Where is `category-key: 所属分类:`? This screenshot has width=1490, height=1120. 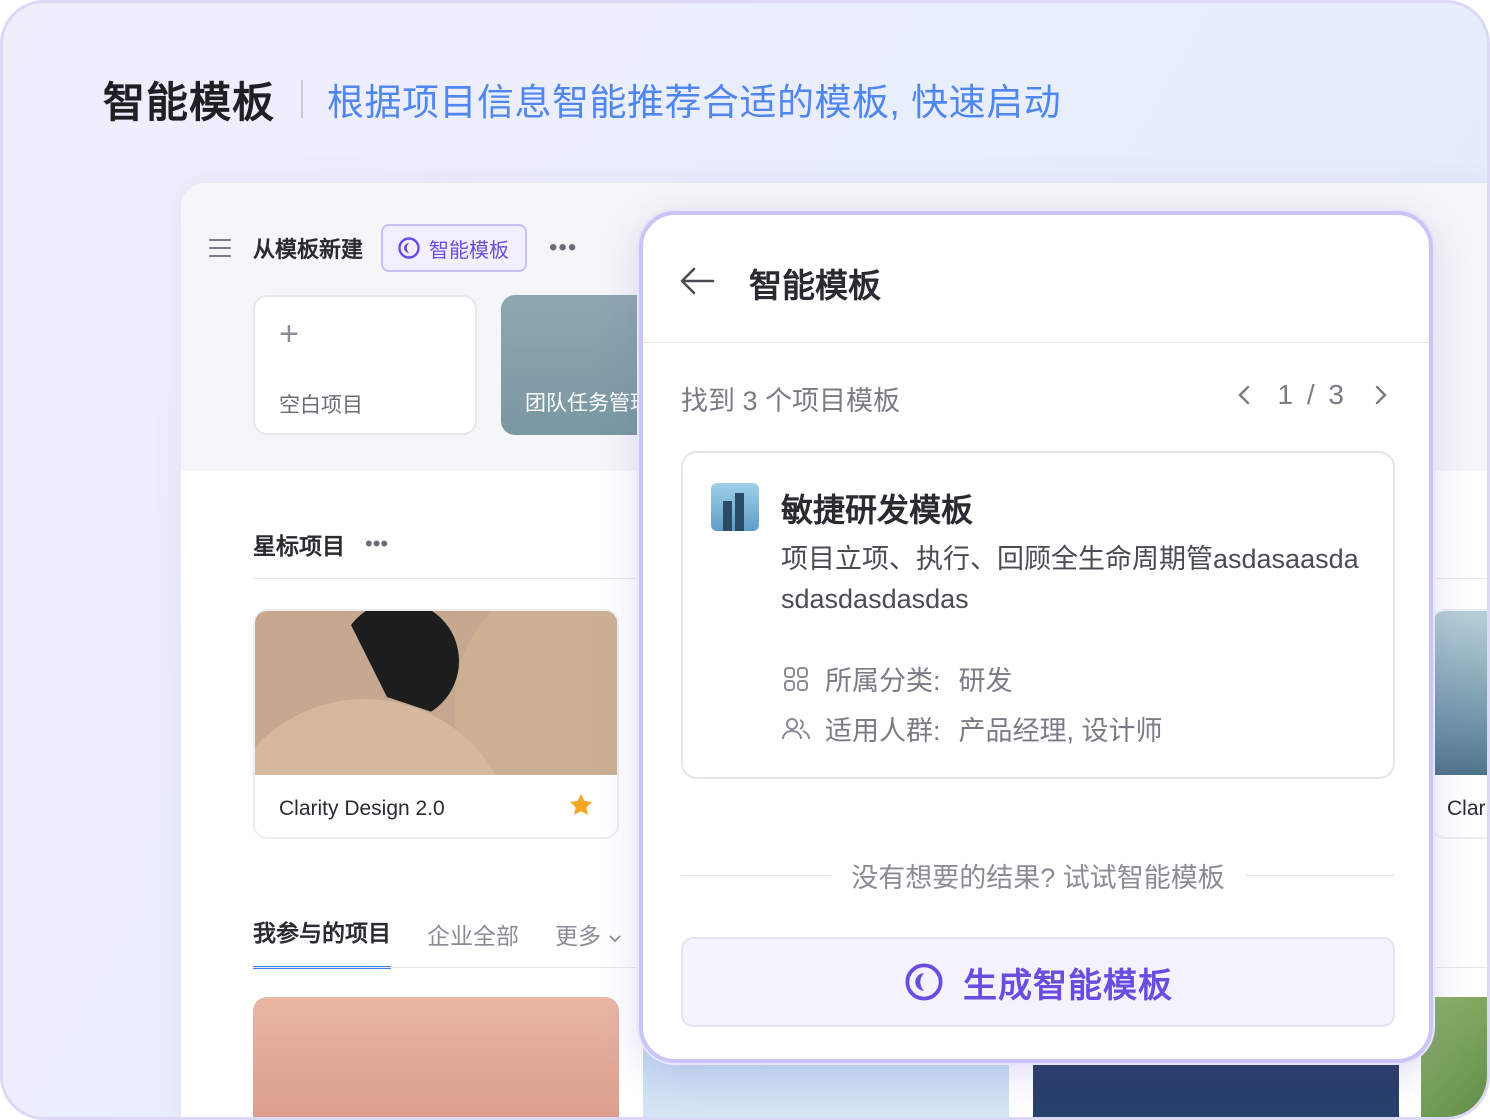 category-key: 所属分类: is located at coordinates (883, 681).